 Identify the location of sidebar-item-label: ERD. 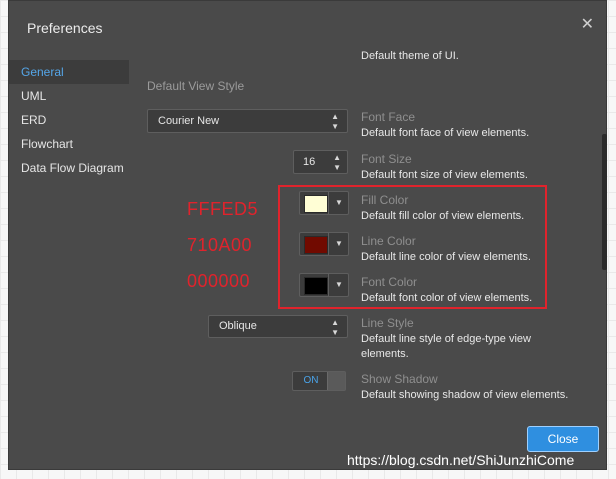
(34, 120).